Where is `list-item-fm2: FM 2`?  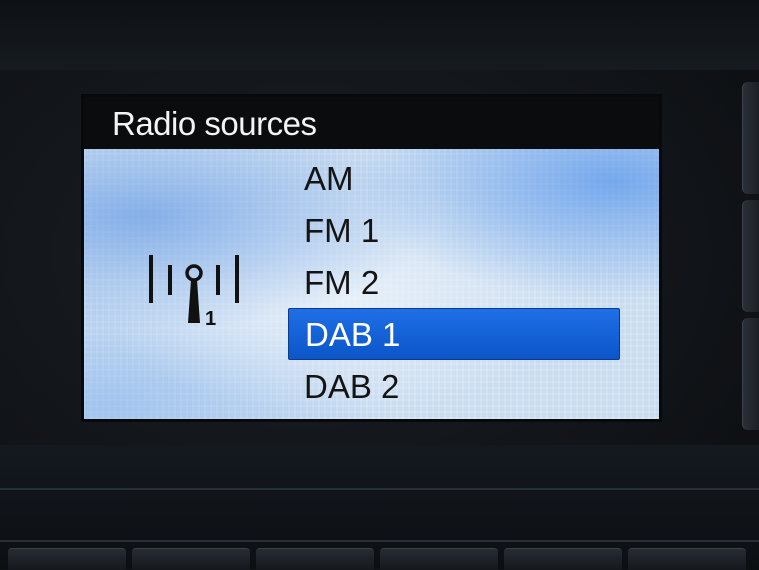 list-item-fm2: FM 2 is located at coordinates (453, 283).